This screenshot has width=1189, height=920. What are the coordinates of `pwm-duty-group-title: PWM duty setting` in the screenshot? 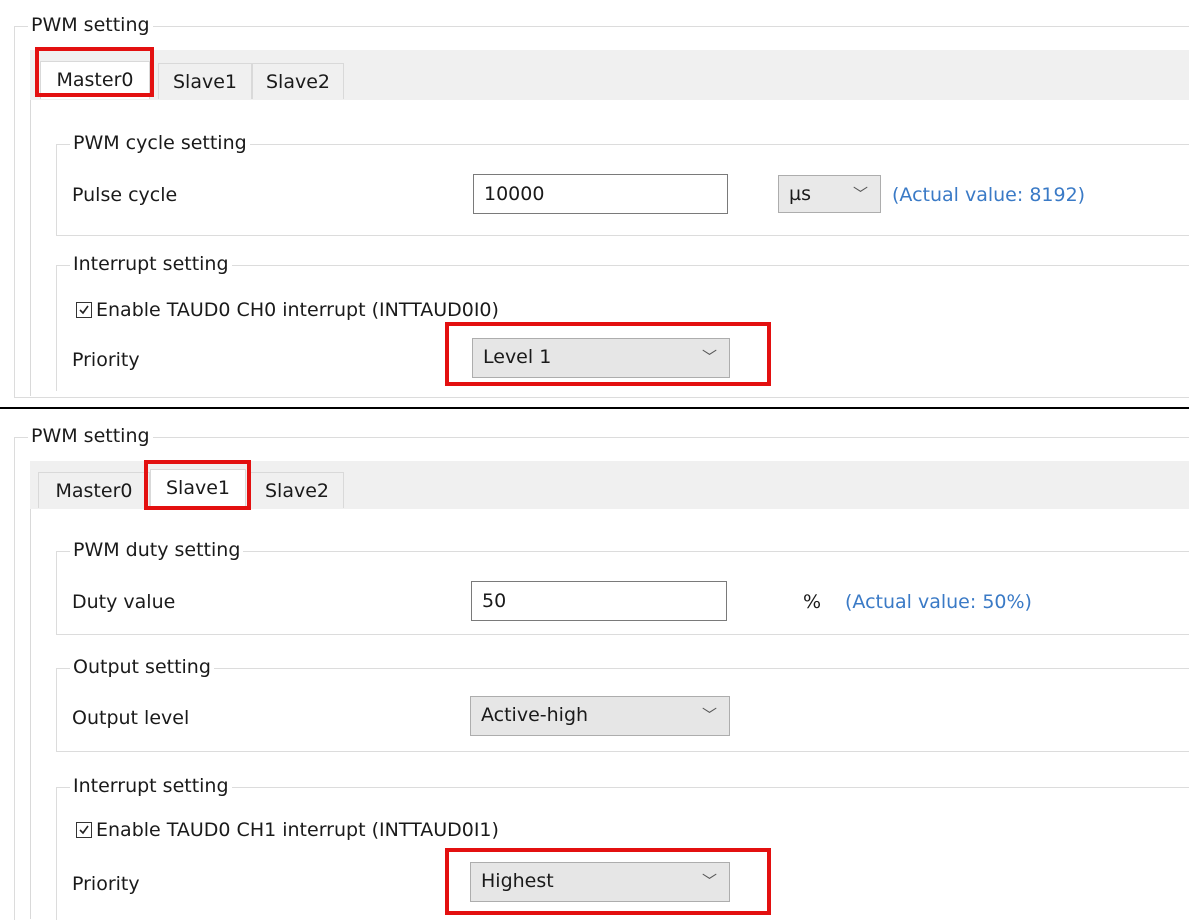 It's located at (157, 550).